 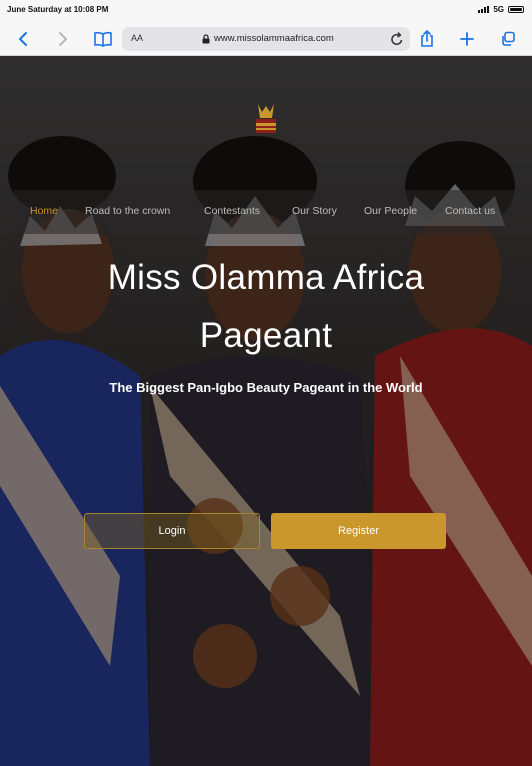 What do you see at coordinates (358, 531) in the screenshot?
I see `register-button: Register` at bounding box center [358, 531].